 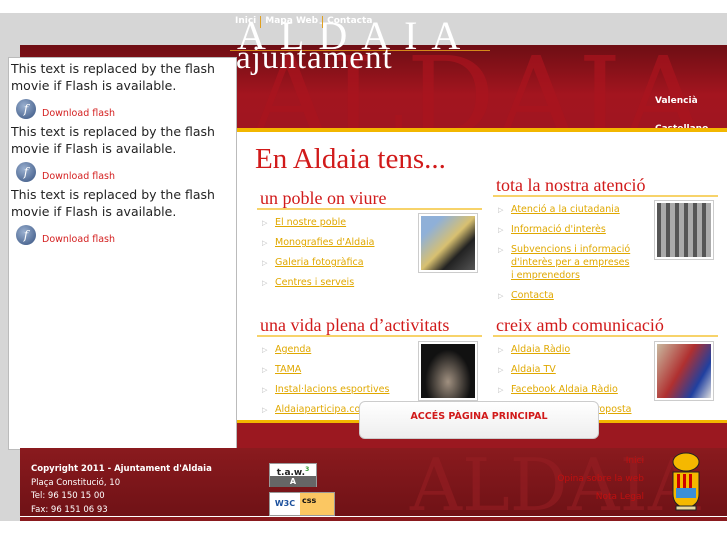 I want to click on list-item: ▷ Aldaia Ràdio, so click(x=563, y=349).